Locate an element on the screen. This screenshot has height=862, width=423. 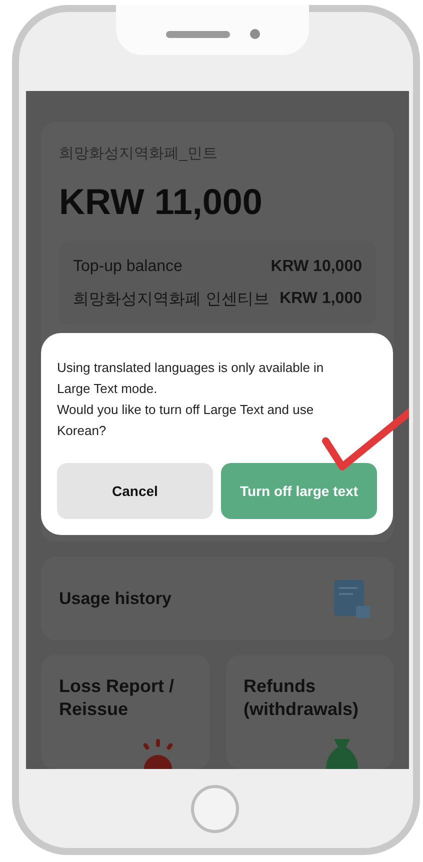
dialog-message: Using translated languages is only available in Large Text mode. is located at coordinates (191, 378).